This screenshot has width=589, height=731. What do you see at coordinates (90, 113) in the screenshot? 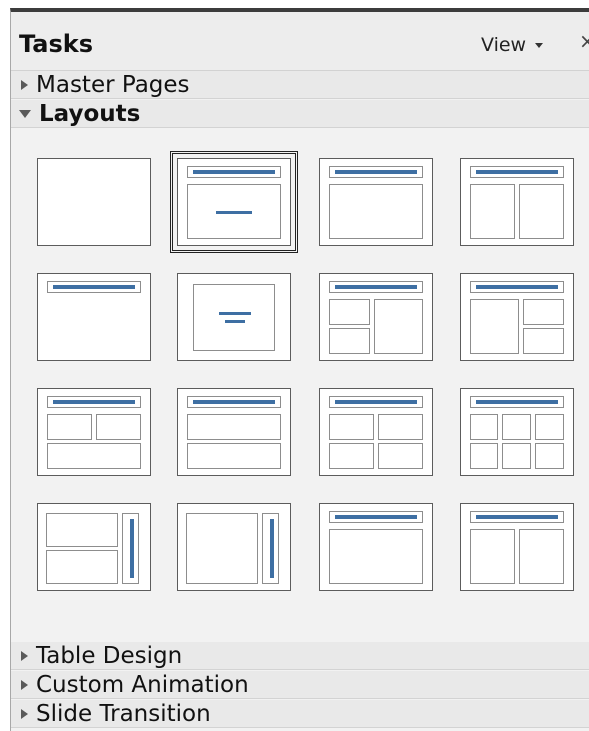
I see `section-label: Layouts` at bounding box center [90, 113].